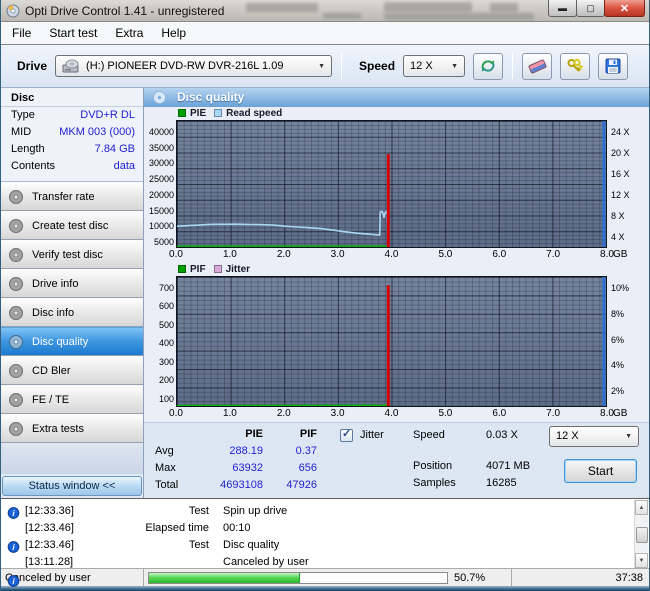 The image size is (650, 591). Describe the element at coordinates (562, 8) in the screenshot. I see `minimize-button: ▬` at that location.